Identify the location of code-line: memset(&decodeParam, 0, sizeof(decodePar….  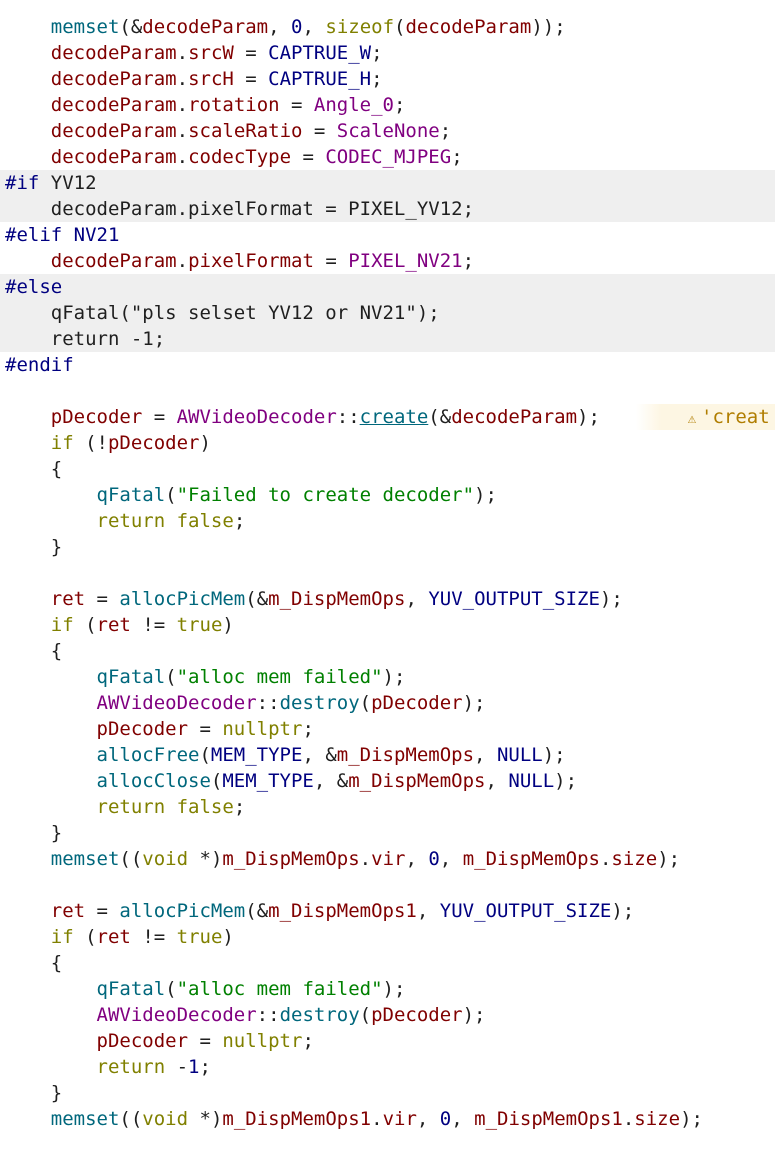
(387, 27).